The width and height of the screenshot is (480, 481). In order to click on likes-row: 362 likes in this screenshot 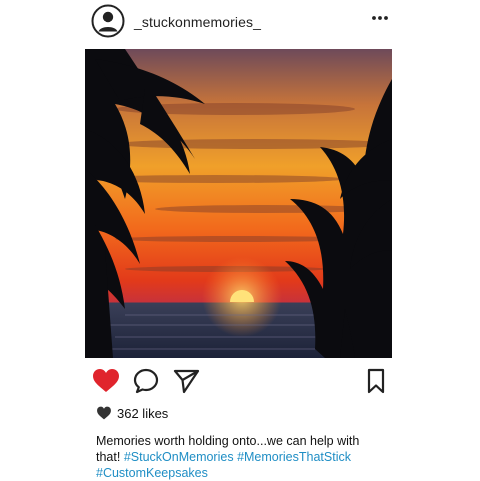, I will do `click(132, 413)`.